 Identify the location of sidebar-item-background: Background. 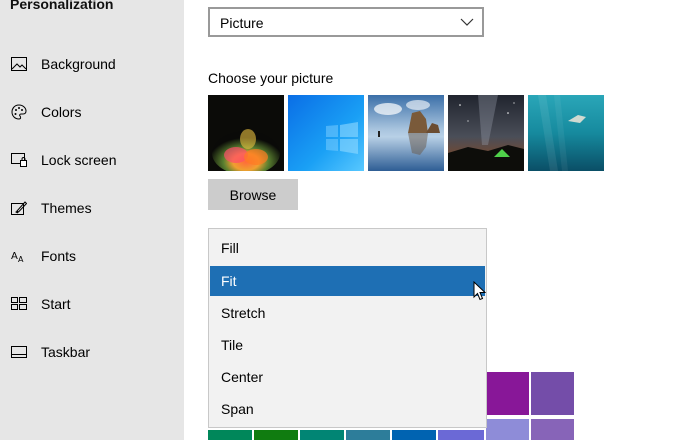
(92, 64).